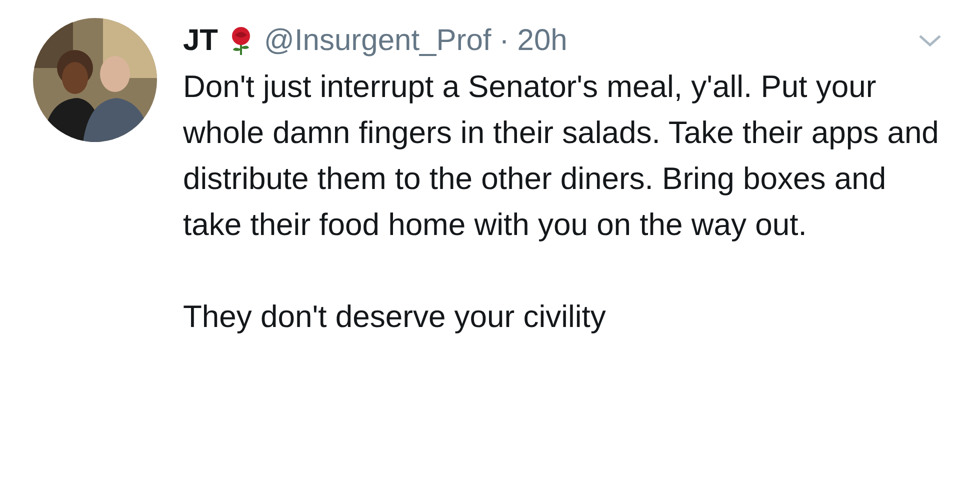  What do you see at coordinates (200, 41) in the screenshot?
I see `user-name: JT` at bounding box center [200, 41].